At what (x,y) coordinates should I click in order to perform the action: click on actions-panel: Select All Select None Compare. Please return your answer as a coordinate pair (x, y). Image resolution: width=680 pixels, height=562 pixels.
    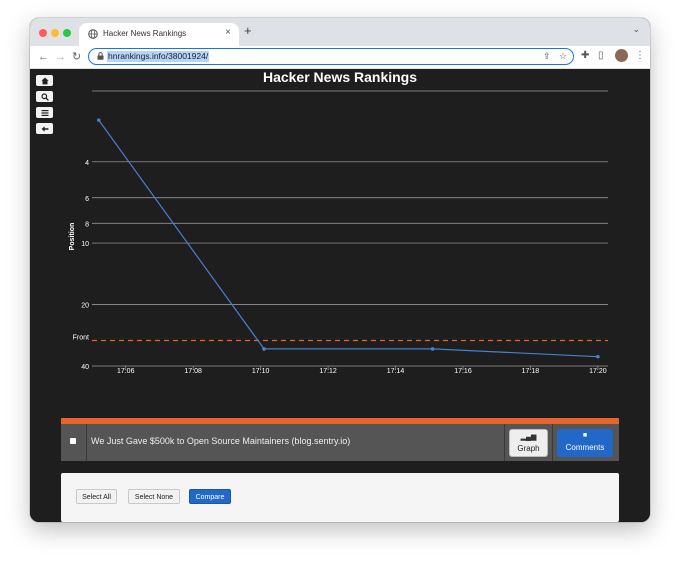
    Looking at the image, I should click on (340, 497).